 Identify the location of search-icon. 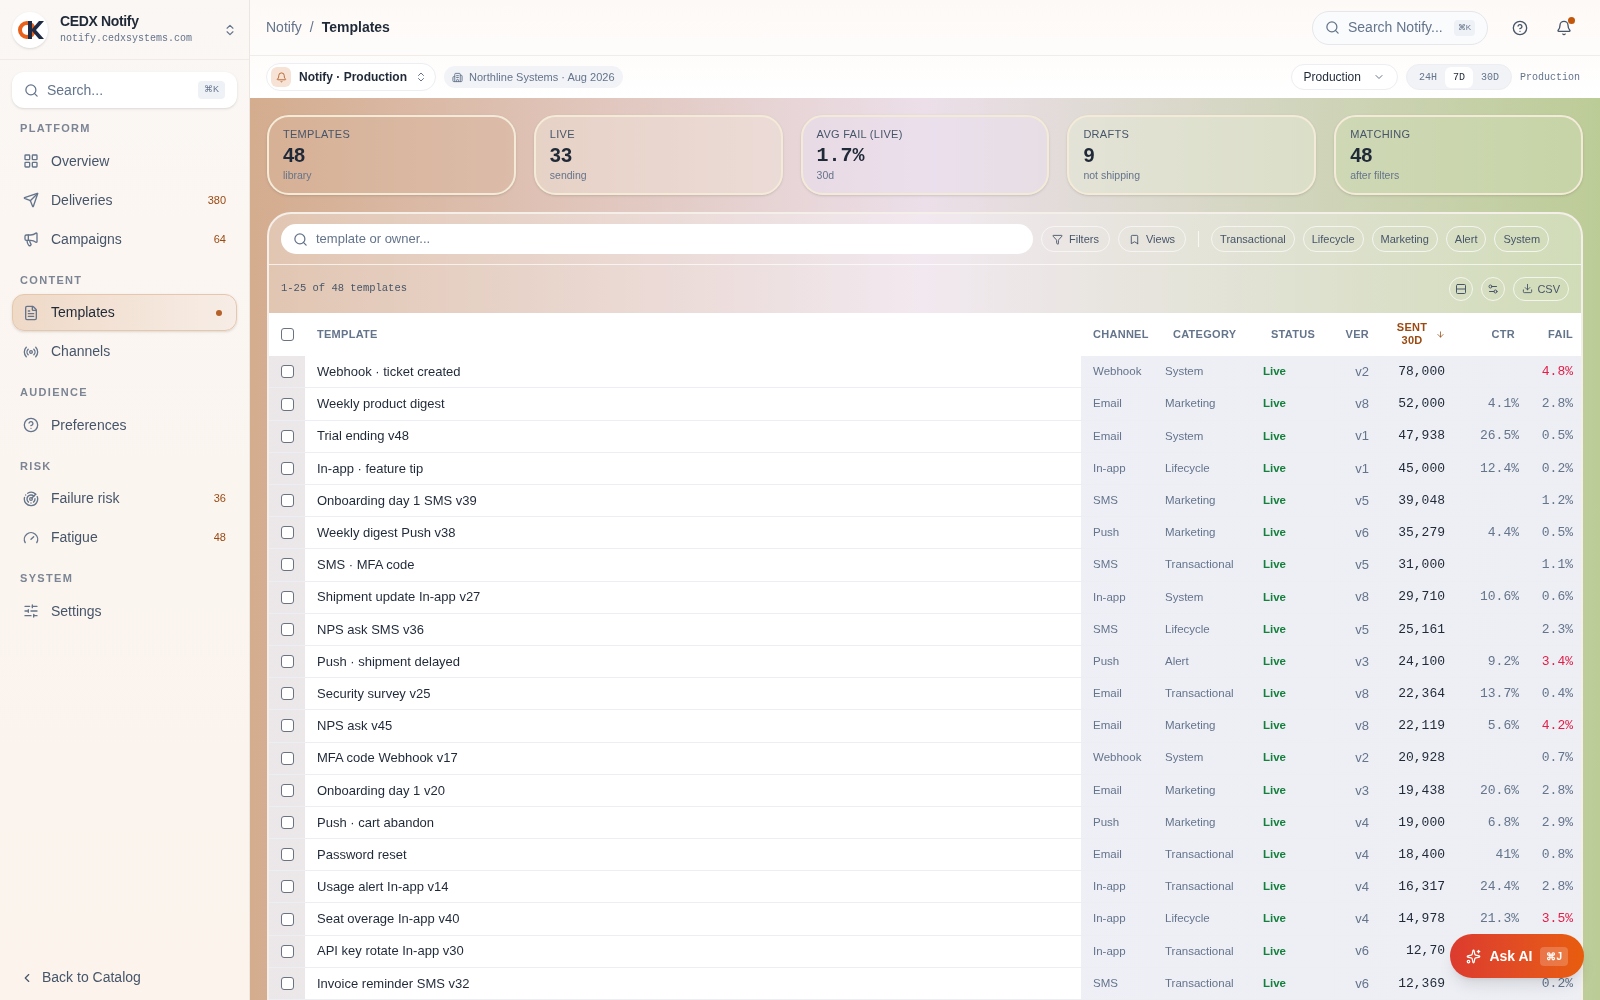
(1332, 27).